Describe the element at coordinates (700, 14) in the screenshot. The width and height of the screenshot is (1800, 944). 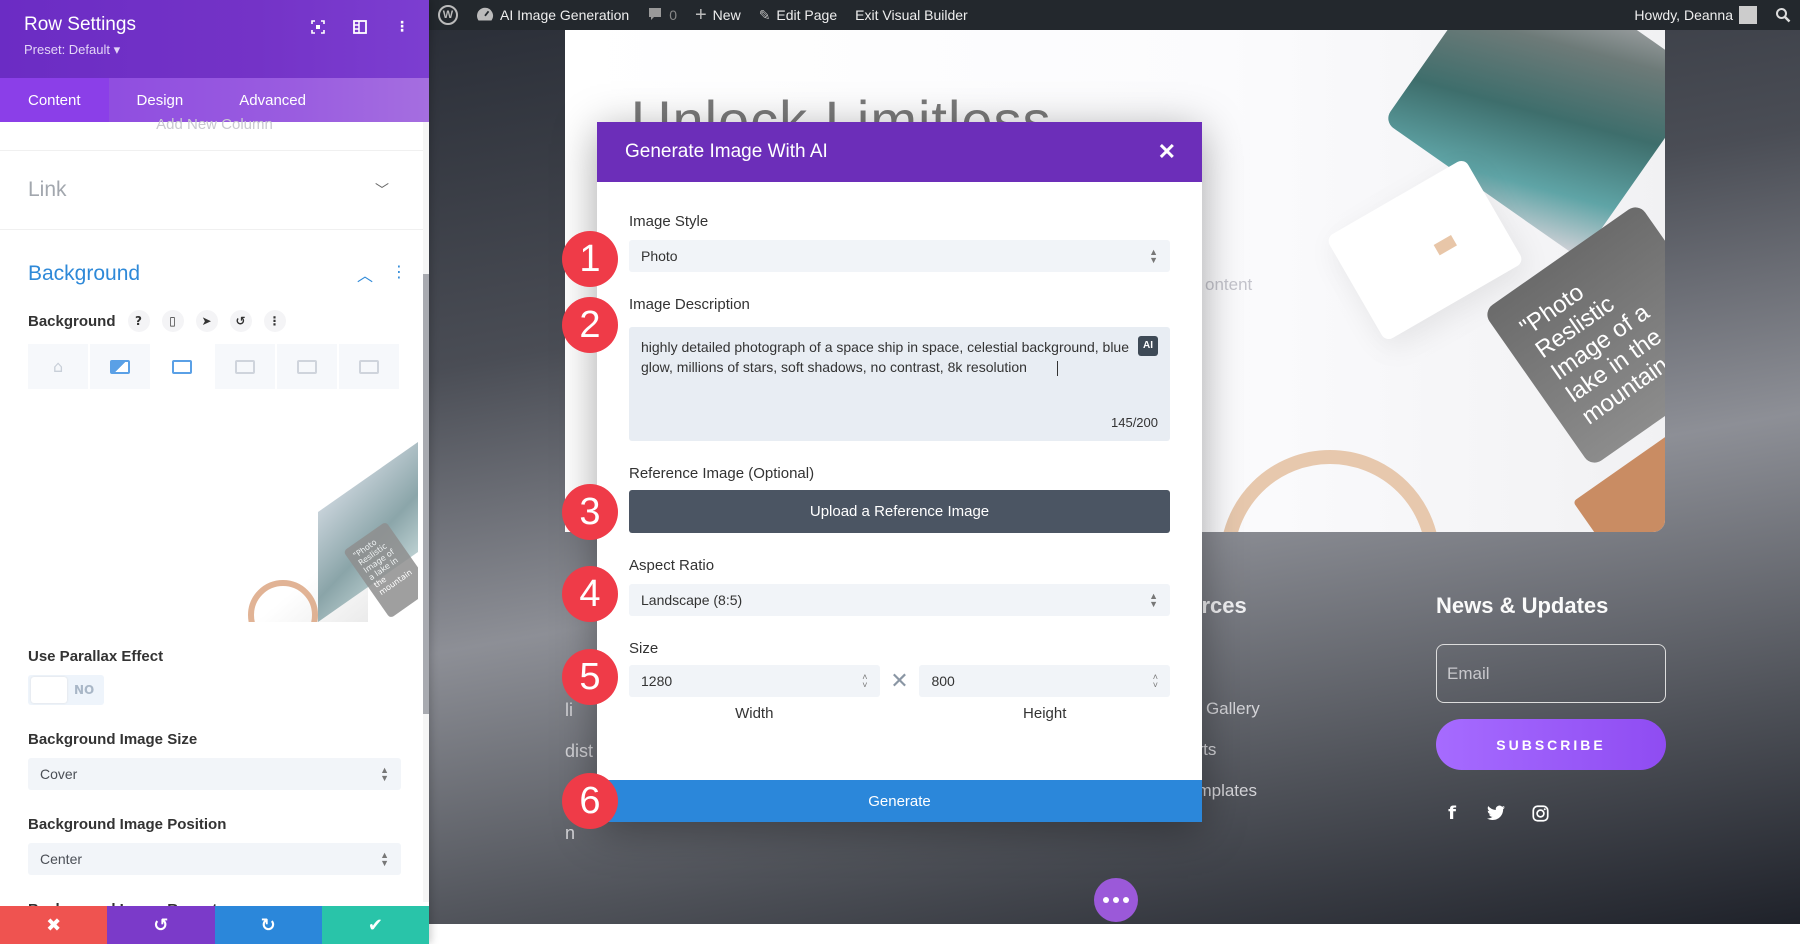
I see `plus-icon: +` at that location.